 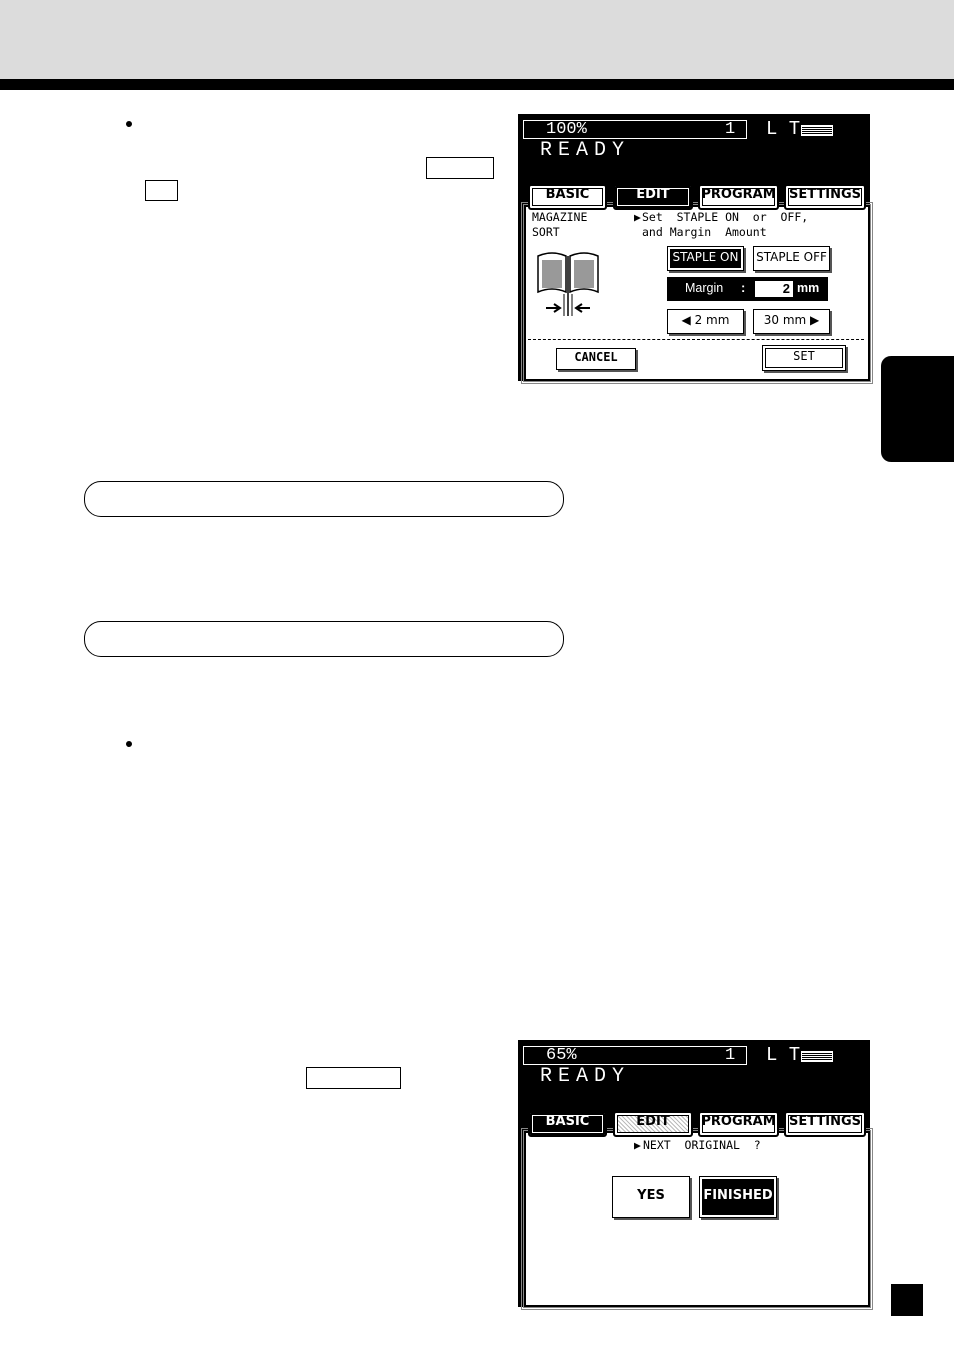 What do you see at coordinates (917, 409) in the screenshot?
I see `chapter-tab` at bounding box center [917, 409].